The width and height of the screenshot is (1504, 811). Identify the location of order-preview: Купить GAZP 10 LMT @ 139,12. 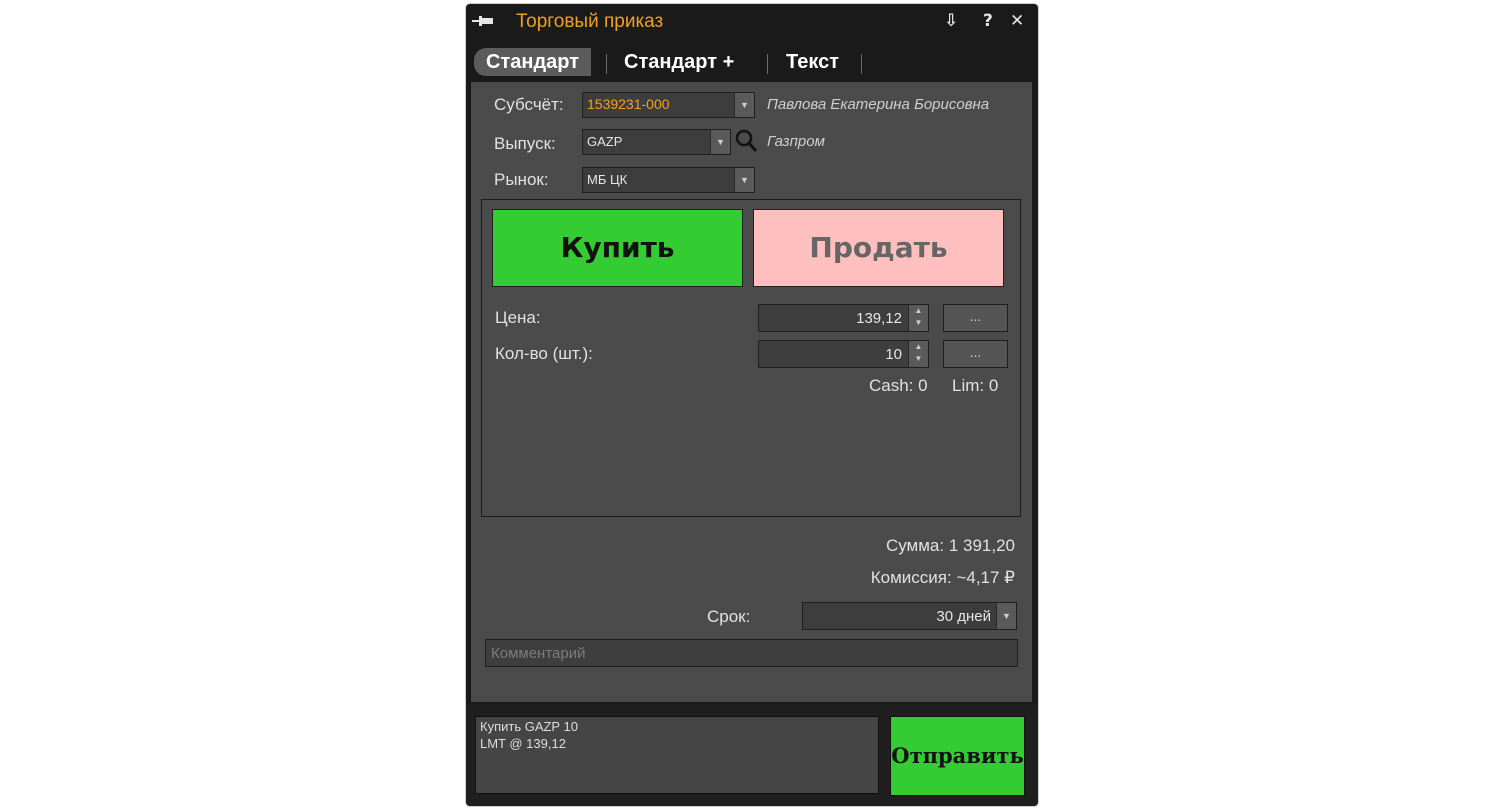
(677, 755).